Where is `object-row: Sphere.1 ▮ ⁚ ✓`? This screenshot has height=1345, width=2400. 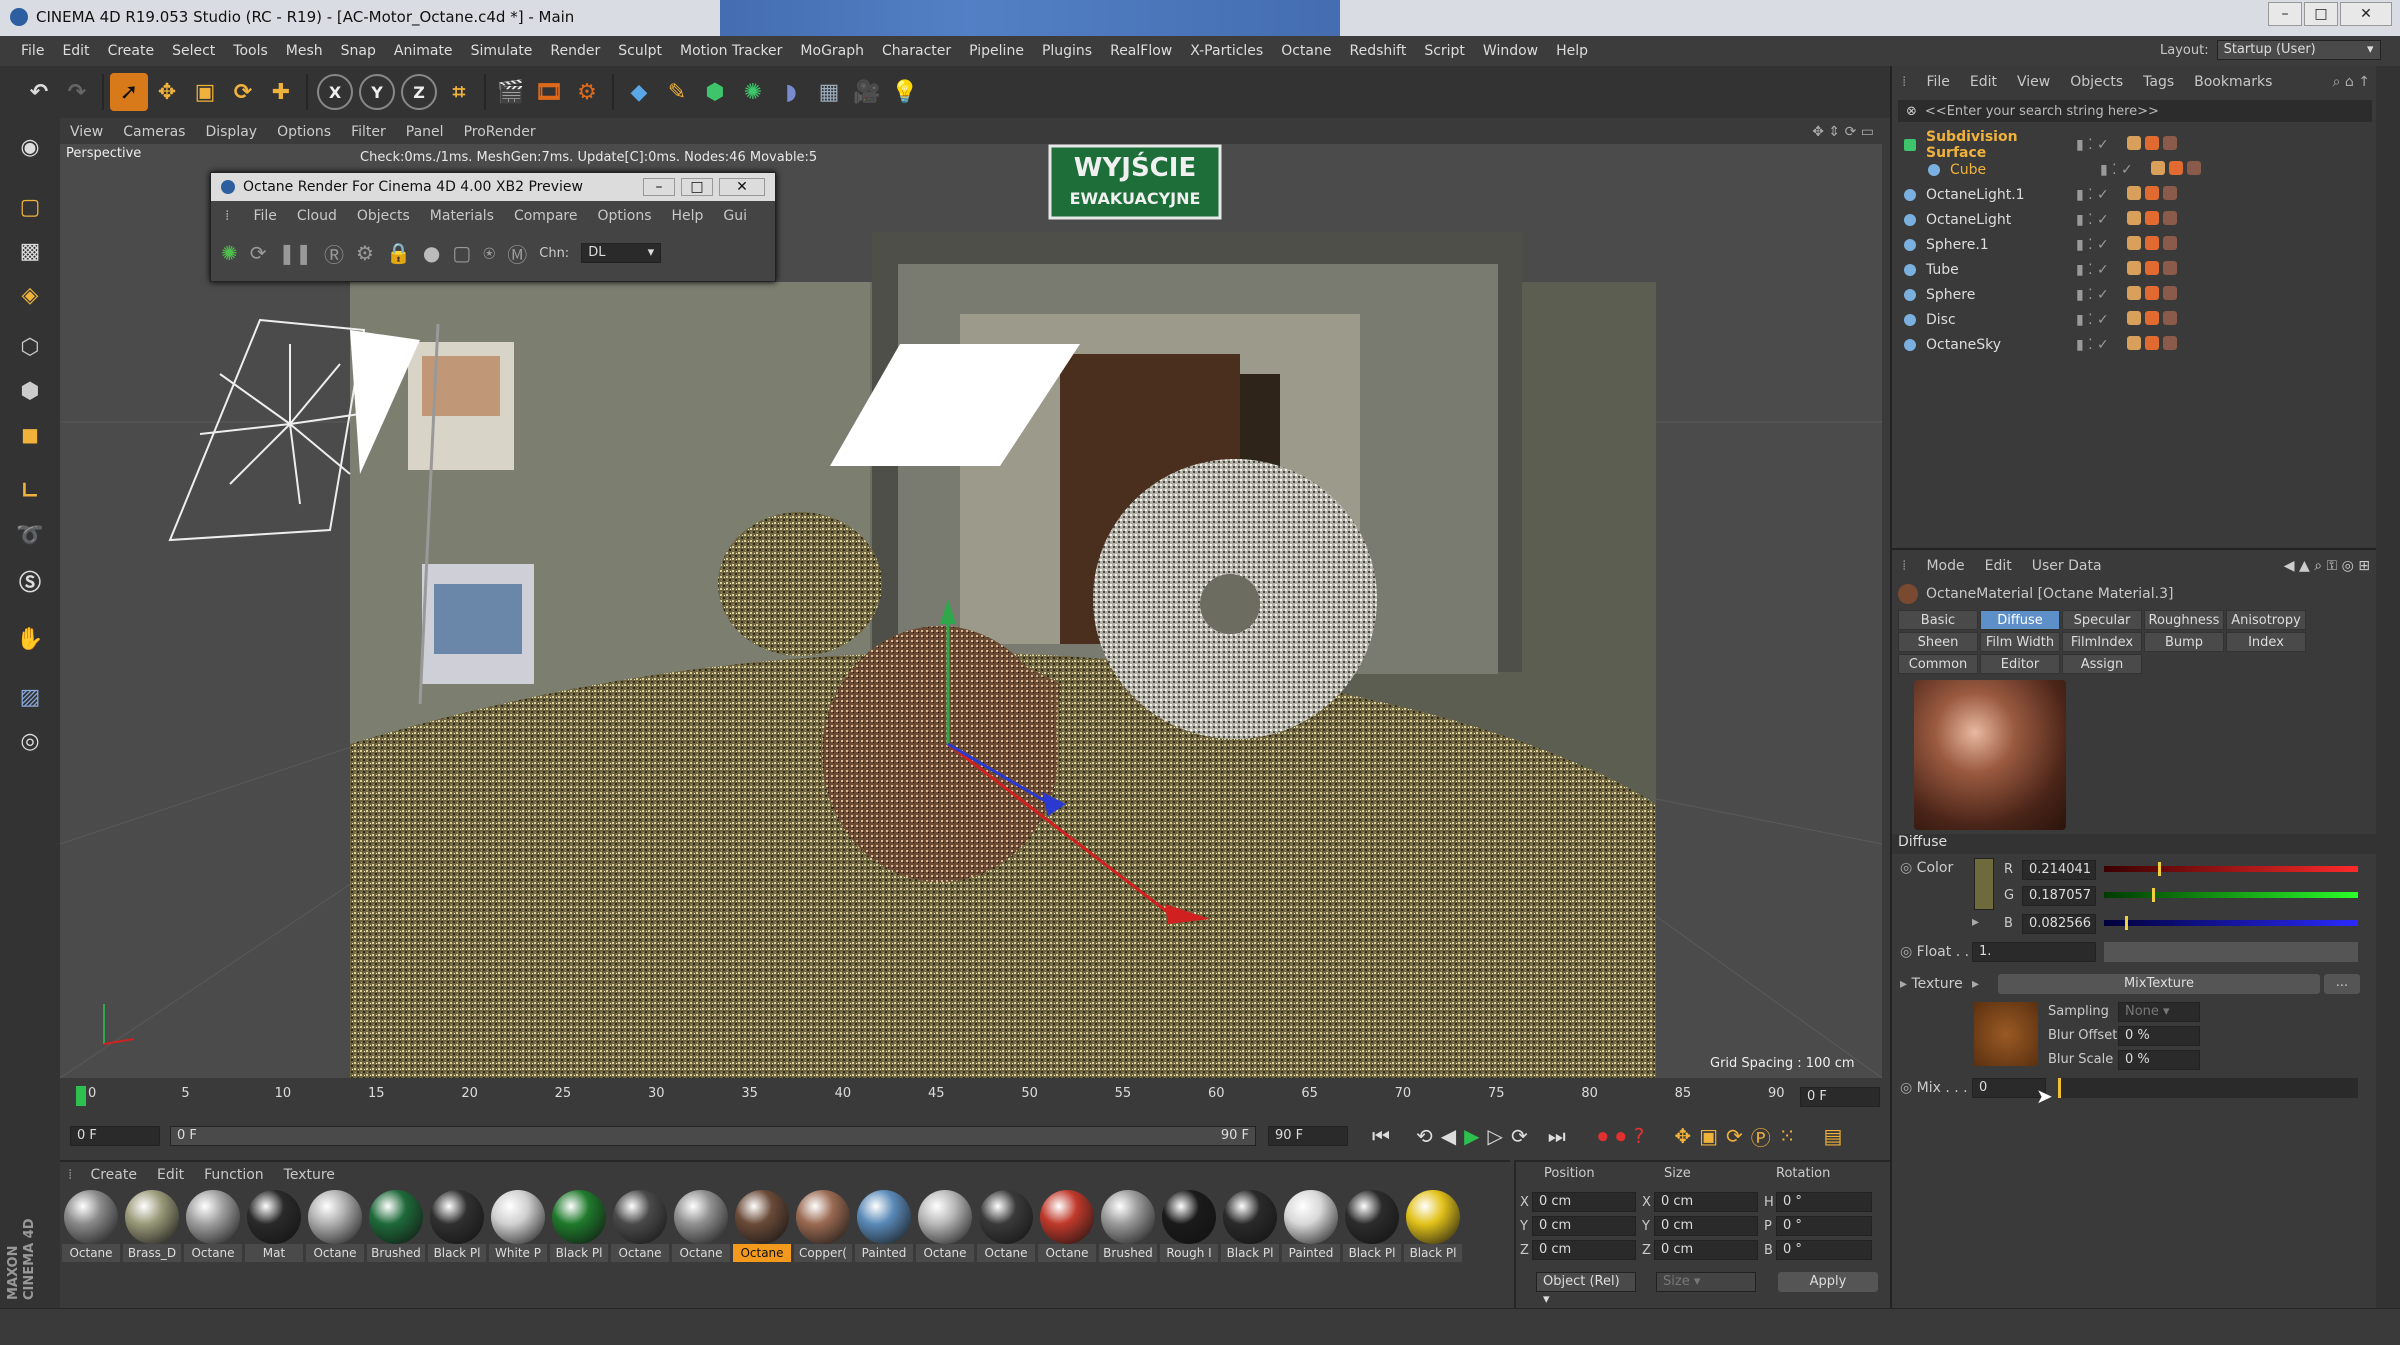
object-row: Sphere.1 ▮ ⁚ ✓ is located at coordinates (2135, 244).